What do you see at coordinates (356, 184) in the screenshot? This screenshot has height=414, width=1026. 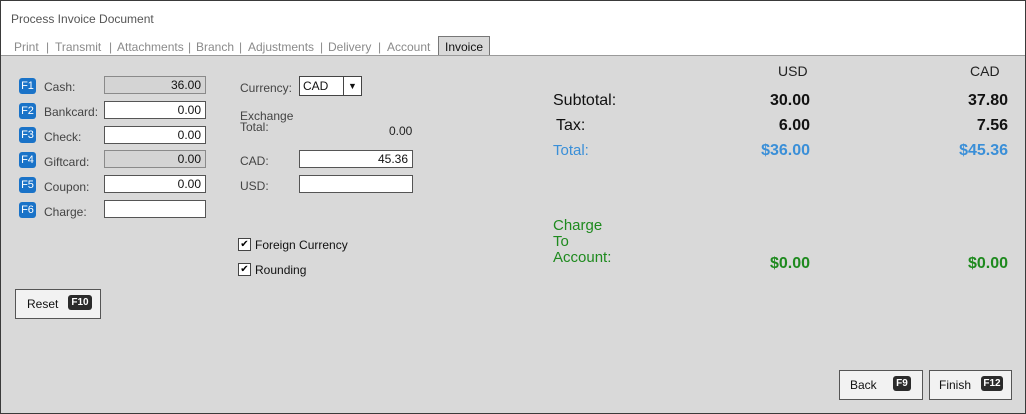 I see `usd-field` at bounding box center [356, 184].